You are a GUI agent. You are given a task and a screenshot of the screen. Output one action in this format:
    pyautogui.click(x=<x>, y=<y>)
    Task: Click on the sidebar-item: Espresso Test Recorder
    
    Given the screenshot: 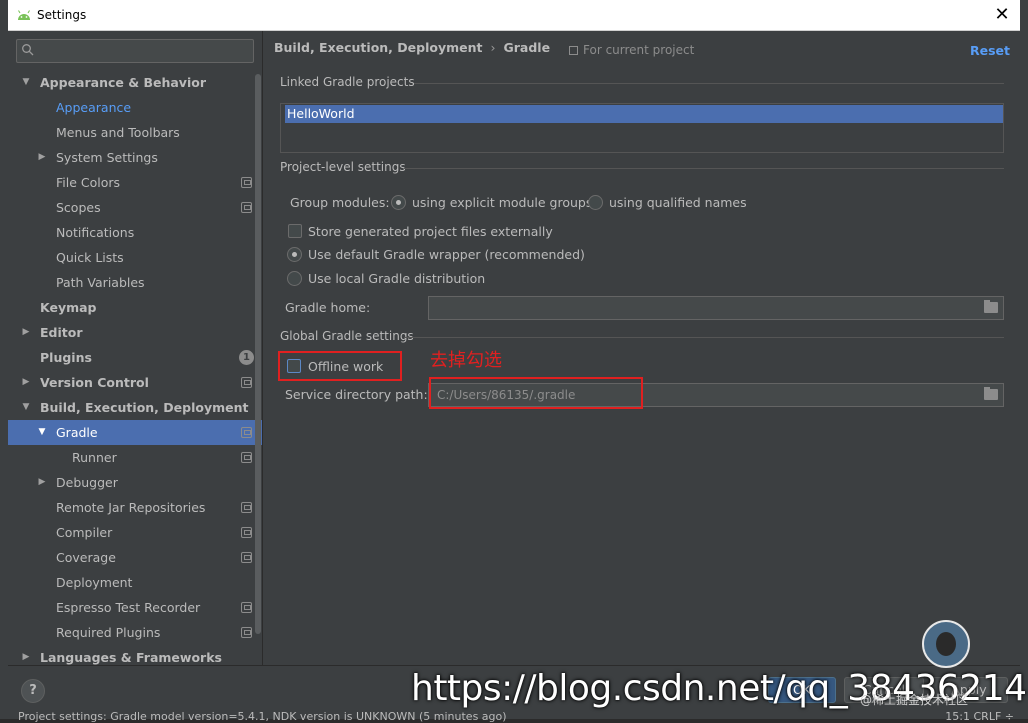 What is the action you would take?
    pyautogui.click(x=135, y=607)
    